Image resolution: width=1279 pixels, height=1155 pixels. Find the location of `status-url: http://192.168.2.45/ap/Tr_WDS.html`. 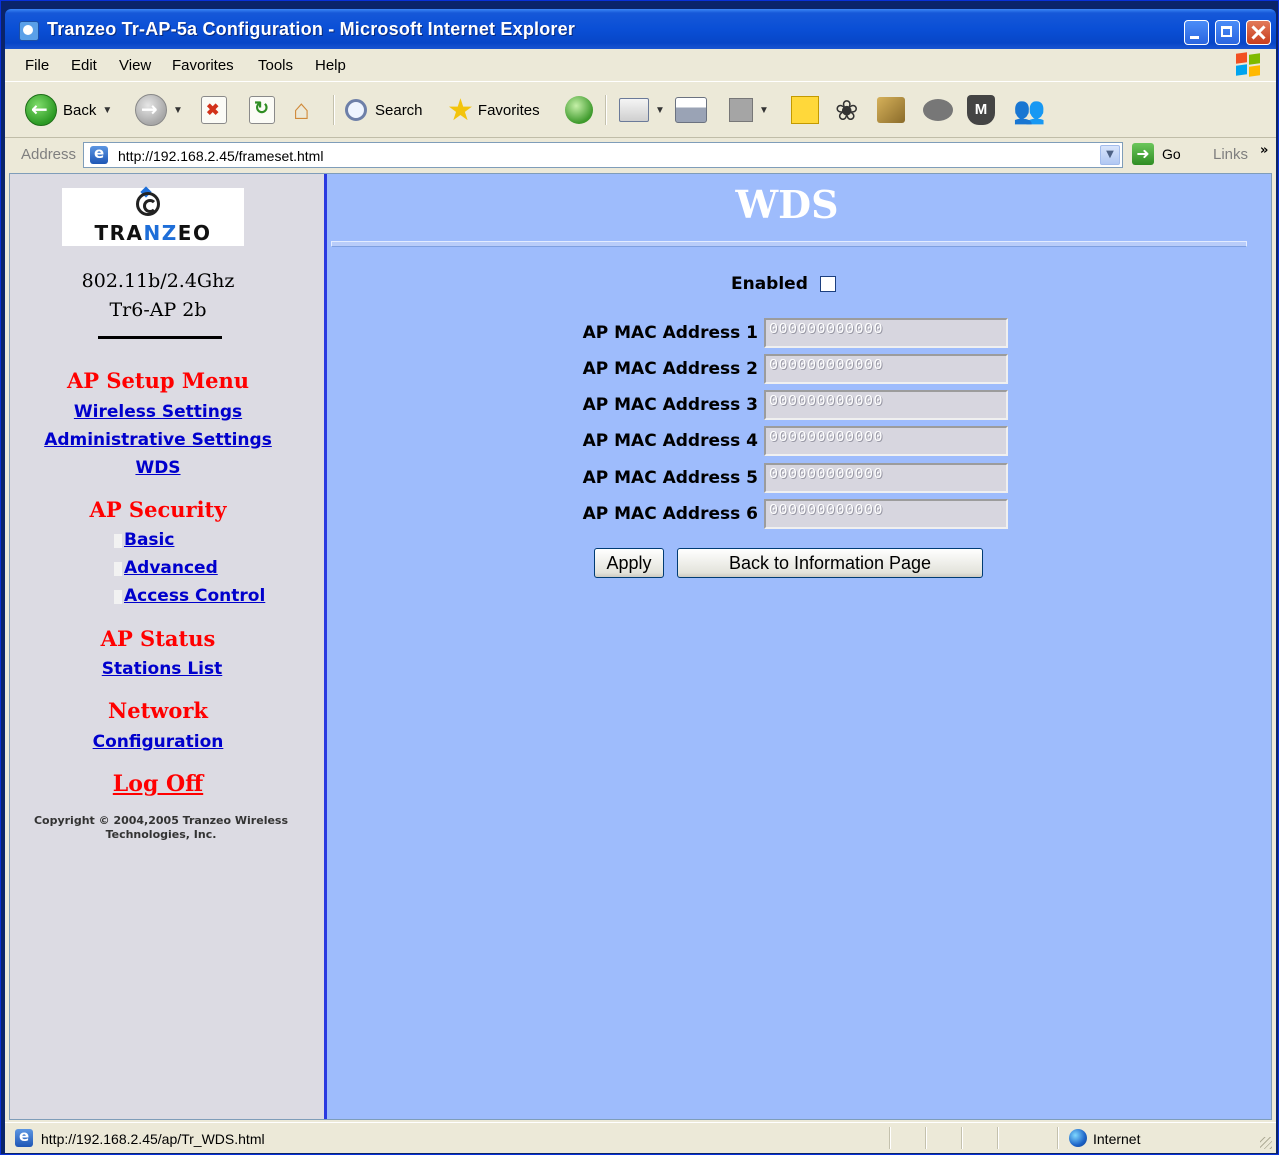

status-url: http://192.168.2.45/ap/Tr_WDS.html is located at coordinates (153, 1139).